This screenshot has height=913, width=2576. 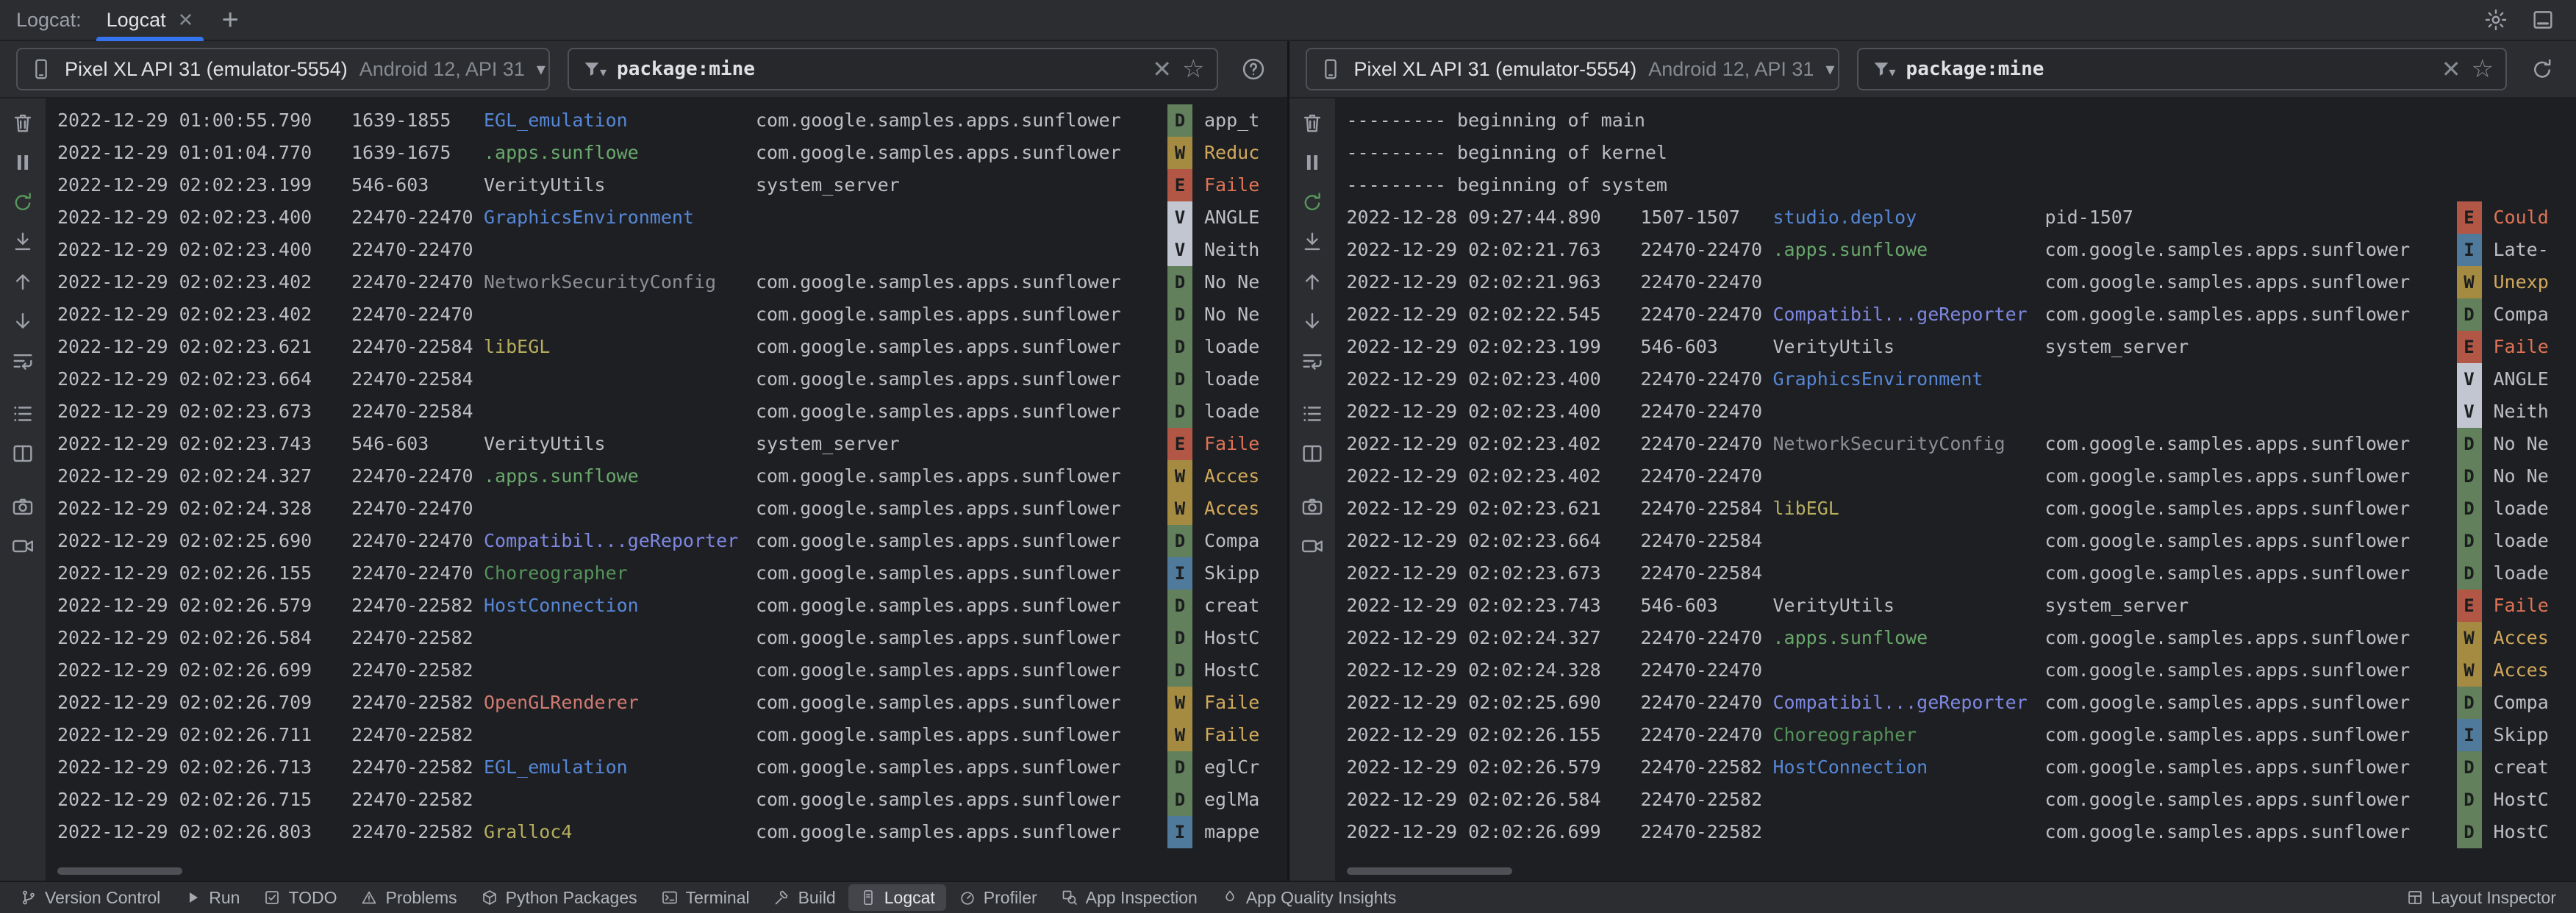 I want to click on log-separator: --------- beginning of main, so click(x=1957, y=121).